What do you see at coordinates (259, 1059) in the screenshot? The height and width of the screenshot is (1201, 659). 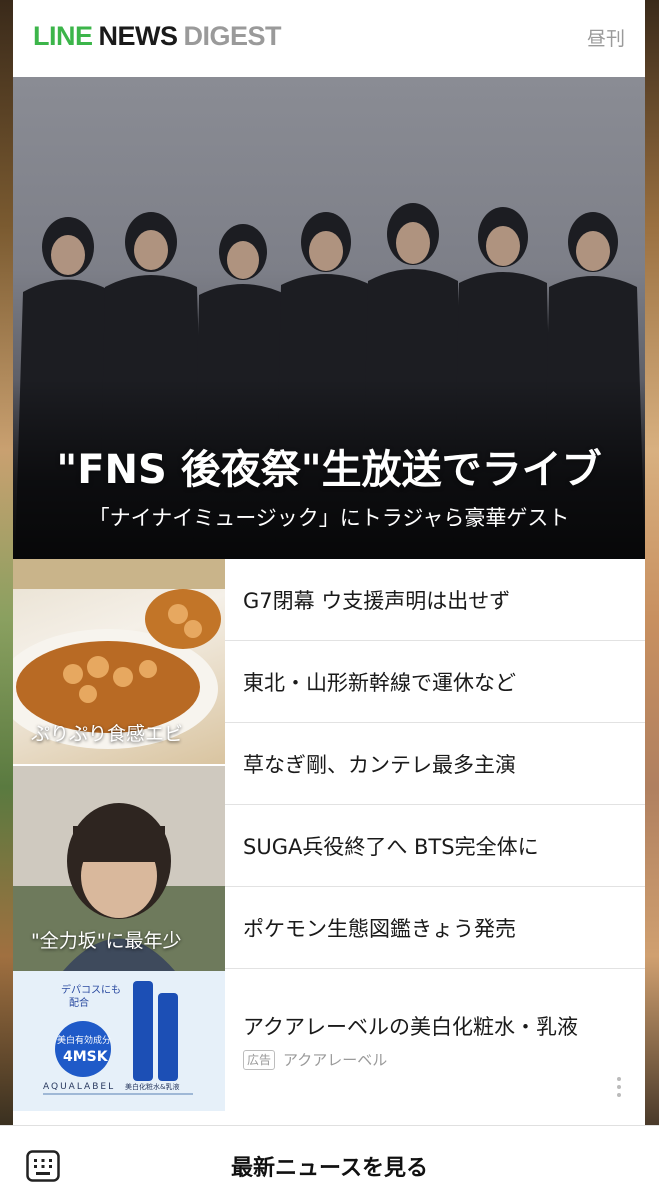 I see `ad-badge: 広告` at bounding box center [259, 1059].